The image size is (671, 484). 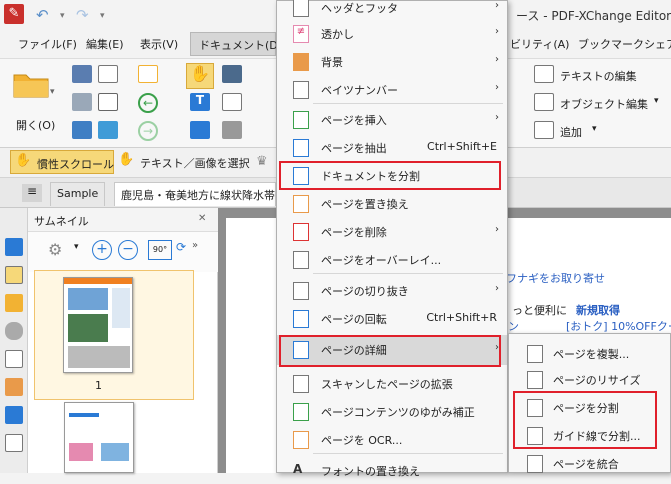 What do you see at coordinates (236, 44) in the screenshot?
I see `menu-document: ドキュメント(D)` at bounding box center [236, 44].